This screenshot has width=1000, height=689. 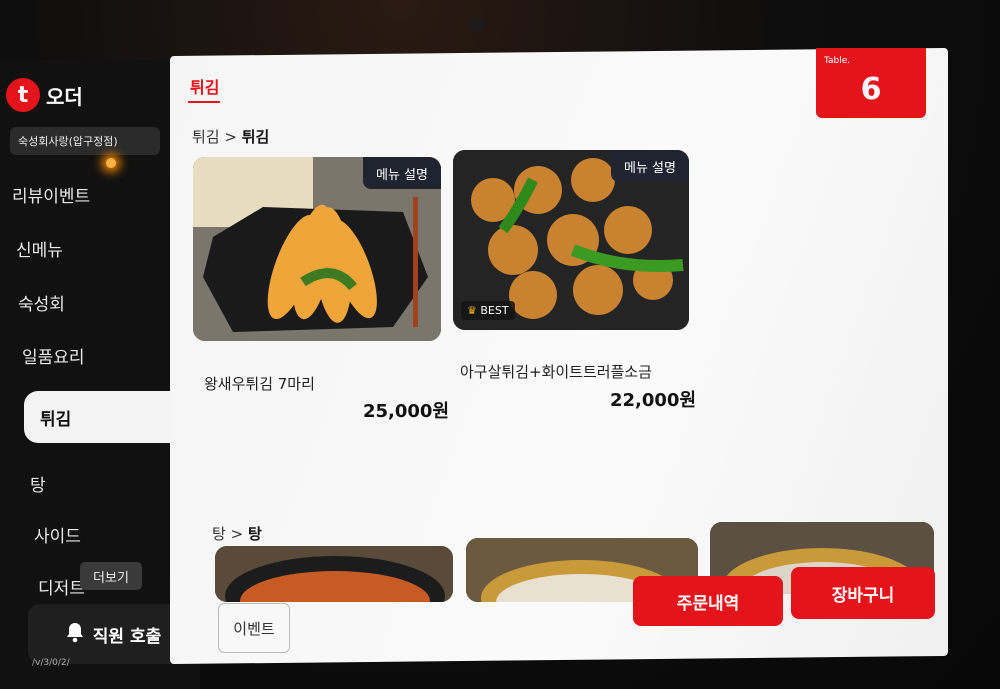 I want to click on breadcrumb-current: 튀김, so click(x=255, y=137).